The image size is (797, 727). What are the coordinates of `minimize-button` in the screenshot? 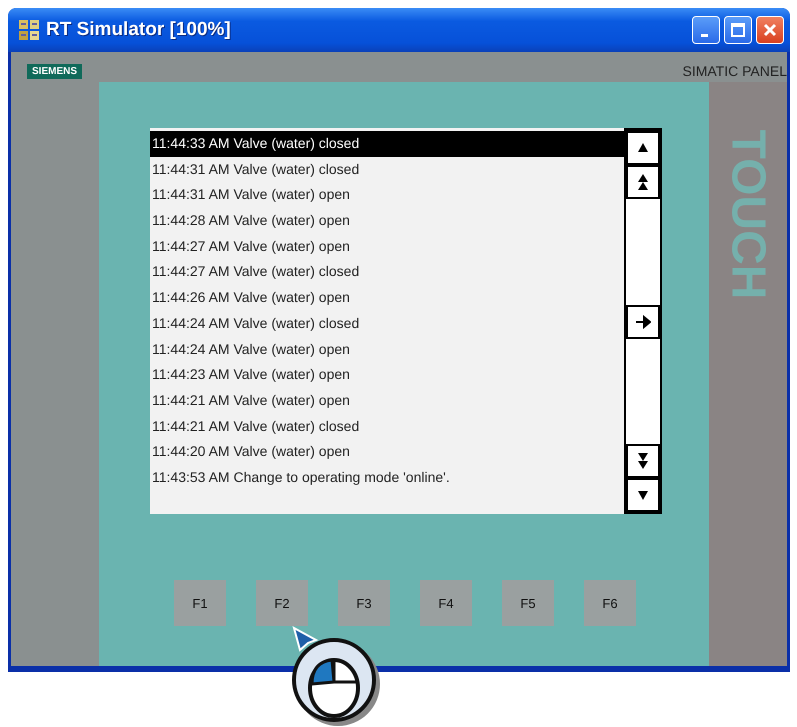 It's located at (706, 30).